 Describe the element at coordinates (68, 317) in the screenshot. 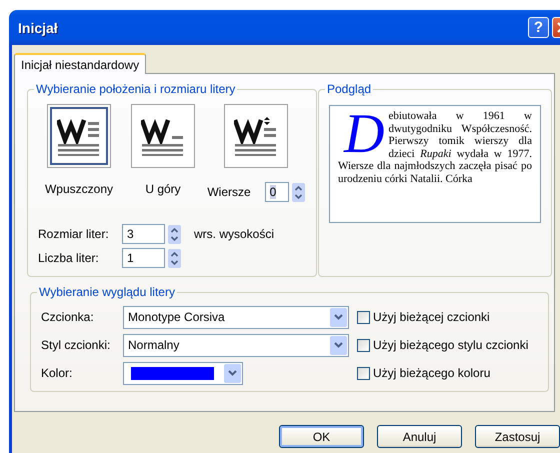

I see `field-label: Czcionka:` at that location.